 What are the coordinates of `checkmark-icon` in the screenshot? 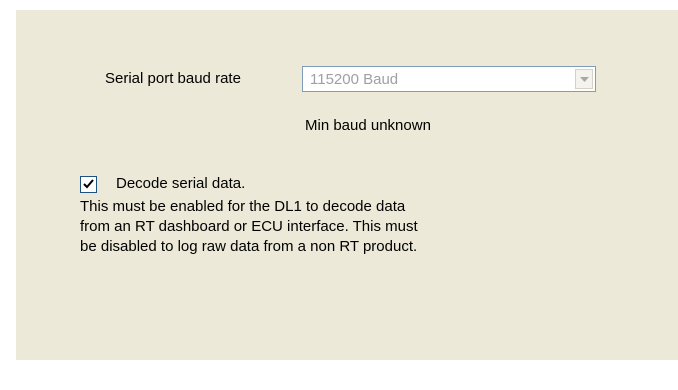 It's located at (88, 184).